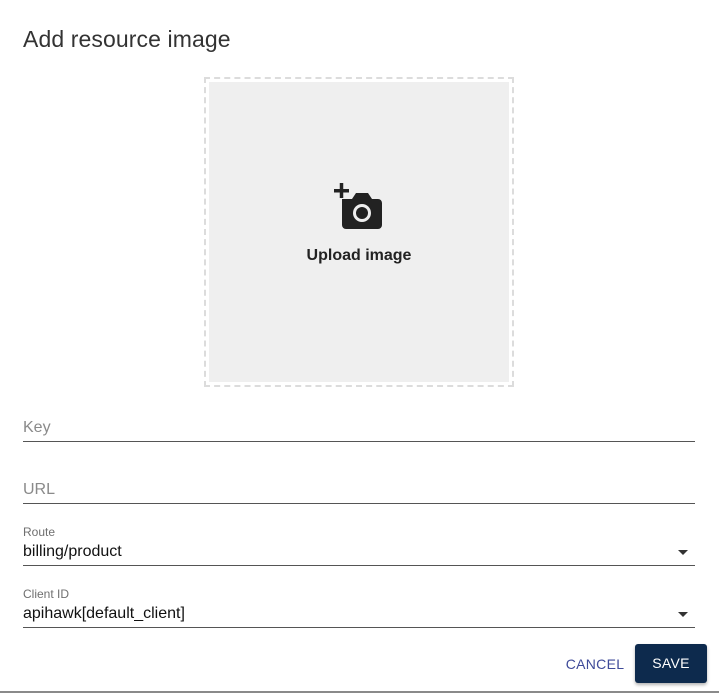 The height and width of the screenshot is (693, 719). What do you see at coordinates (39, 532) in the screenshot?
I see `route-label: Route` at bounding box center [39, 532].